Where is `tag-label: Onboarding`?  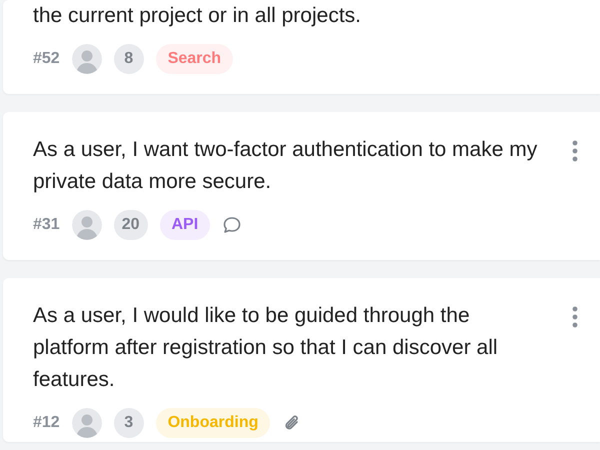
tag-label: Onboarding is located at coordinates (213, 423).